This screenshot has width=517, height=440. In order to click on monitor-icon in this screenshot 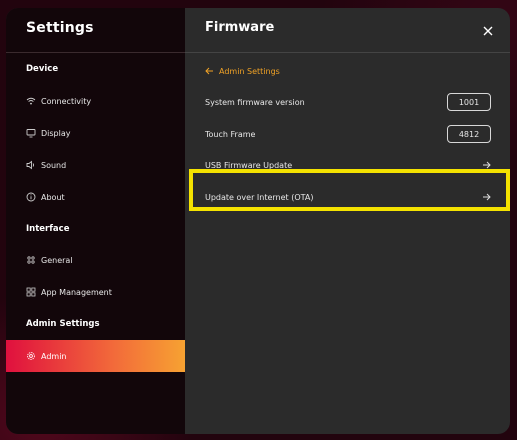, I will do `click(31, 133)`.